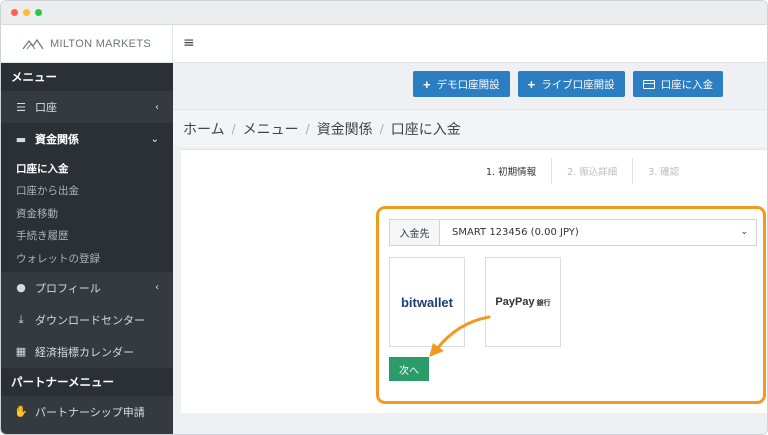  Describe the element at coordinates (543, 303) in the screenshot. I see `paypay-bank-label: 銀行` at that location.